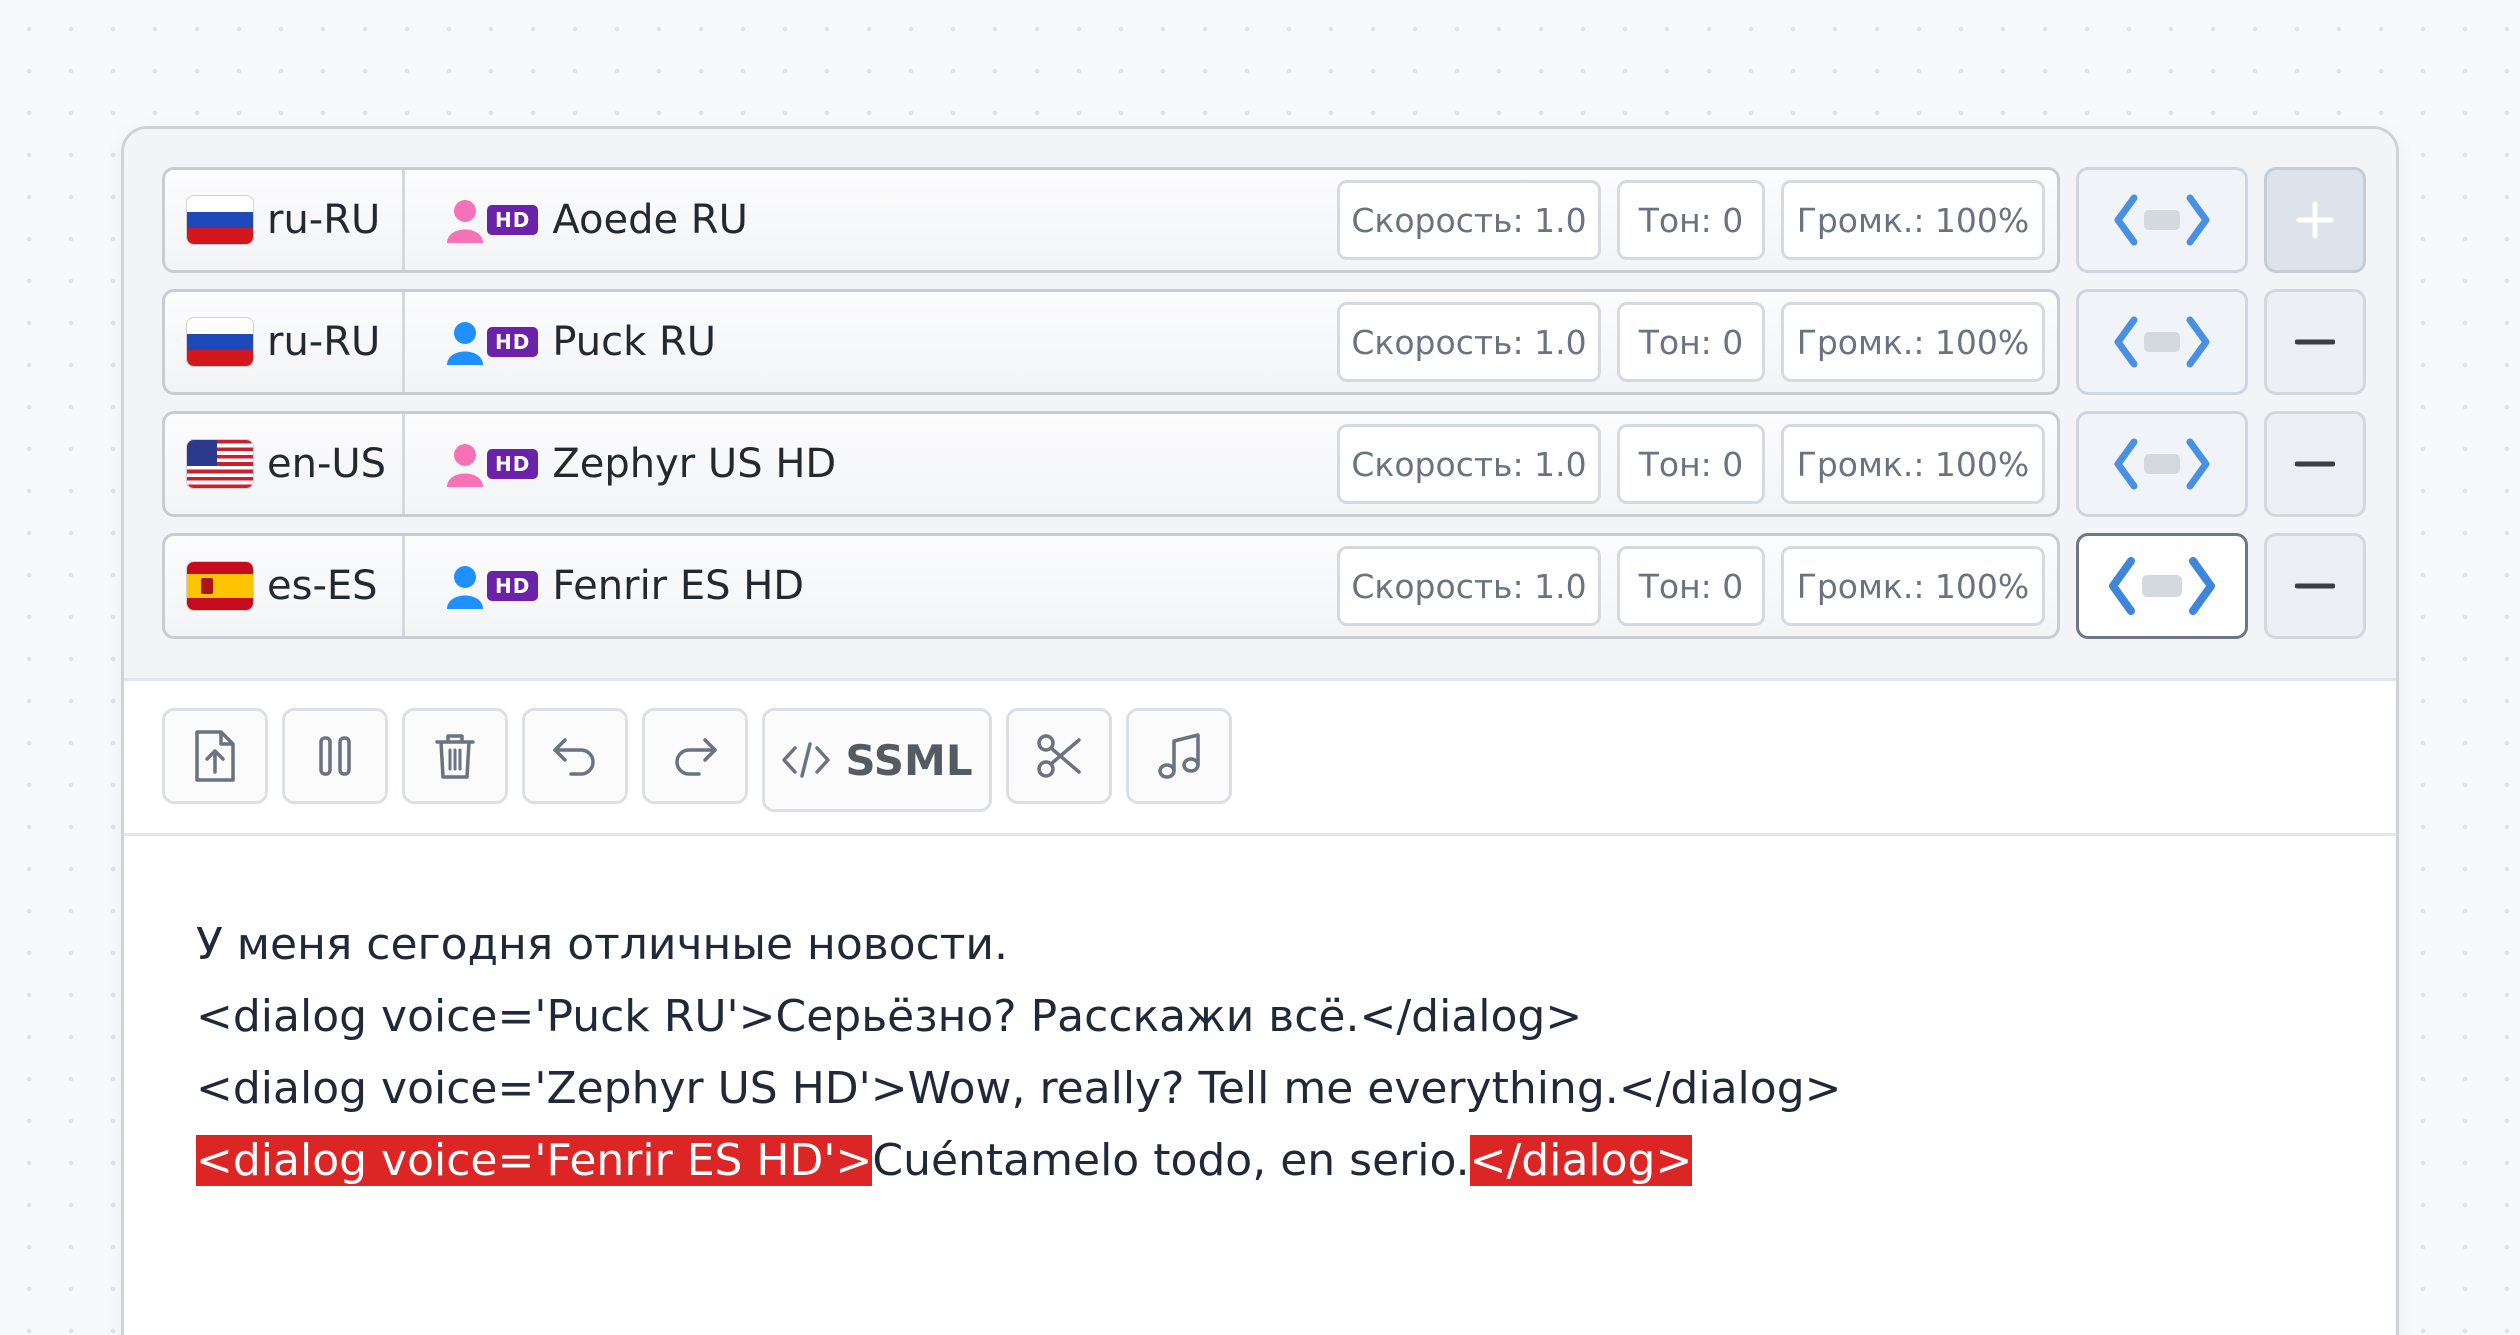 This screenshot has width=2520, height=1335. What do you see at coordinates (806, 760) in the screenshot?
I see `code-icon` at bounding box center [806, 760].